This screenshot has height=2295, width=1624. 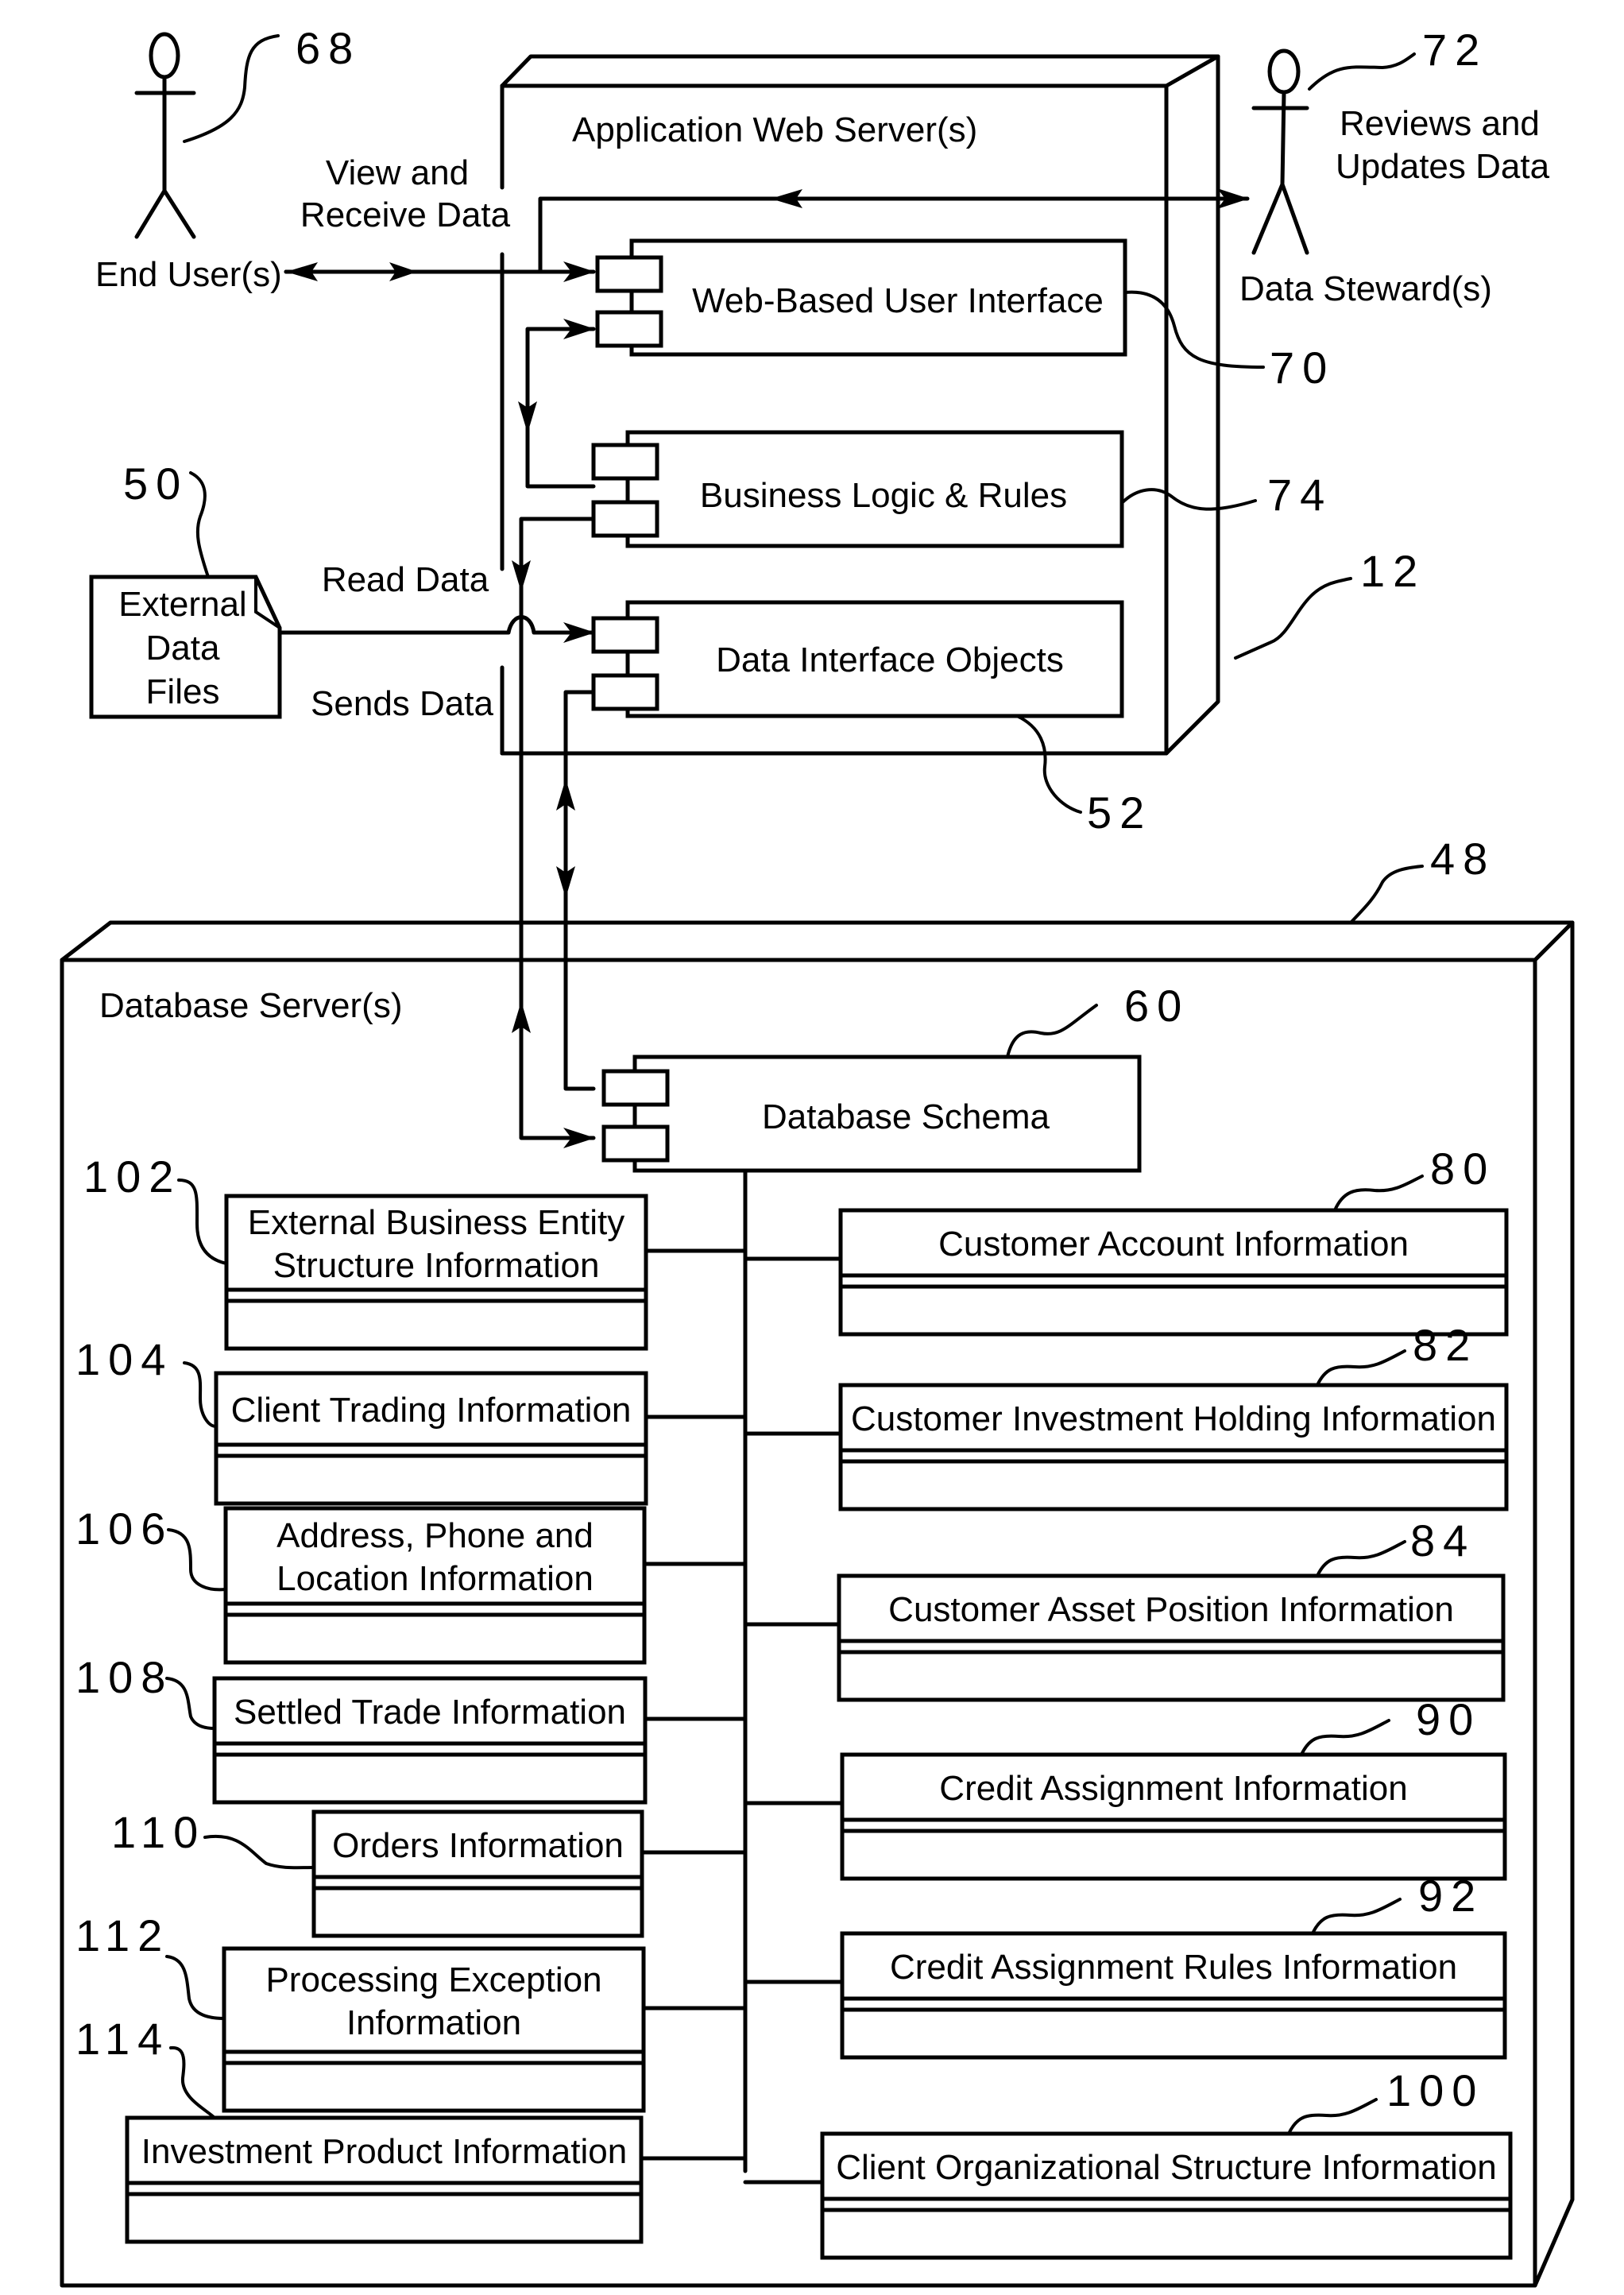 I want to click on entity-label: Client Trading Information, so click(x=431, y=1410).